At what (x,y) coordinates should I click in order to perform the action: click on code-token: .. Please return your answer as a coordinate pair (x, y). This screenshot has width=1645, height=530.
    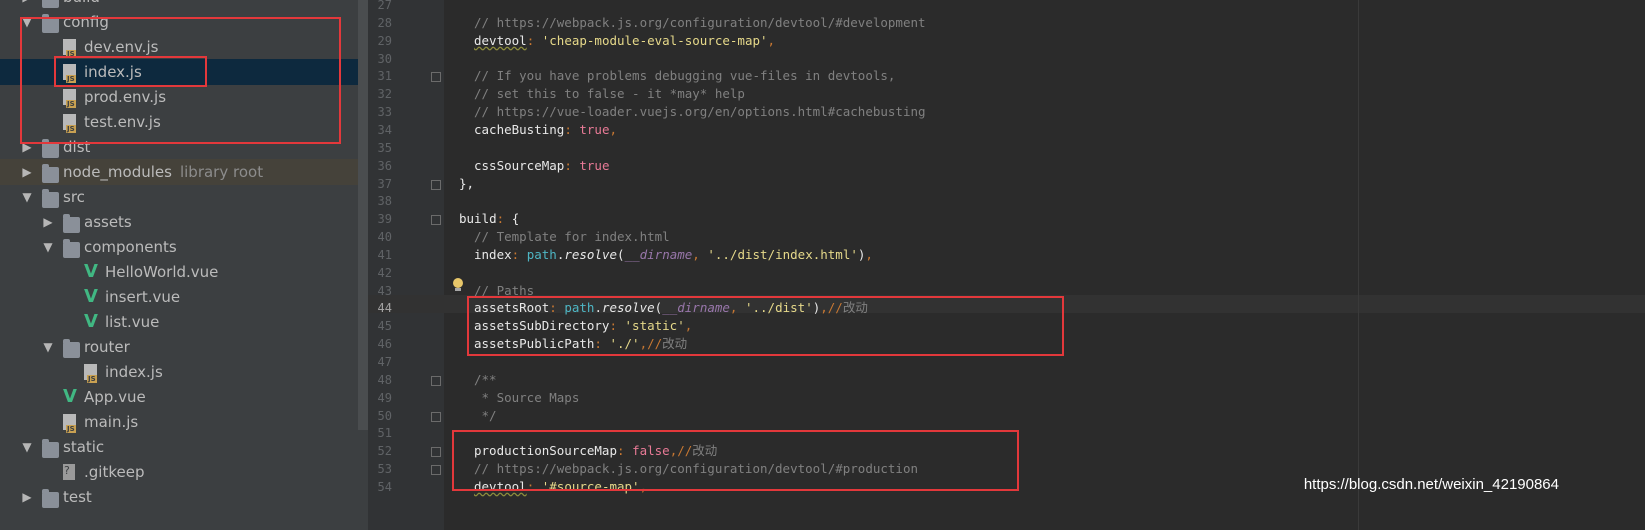
    Looking at the image, I should click on (598, 308).